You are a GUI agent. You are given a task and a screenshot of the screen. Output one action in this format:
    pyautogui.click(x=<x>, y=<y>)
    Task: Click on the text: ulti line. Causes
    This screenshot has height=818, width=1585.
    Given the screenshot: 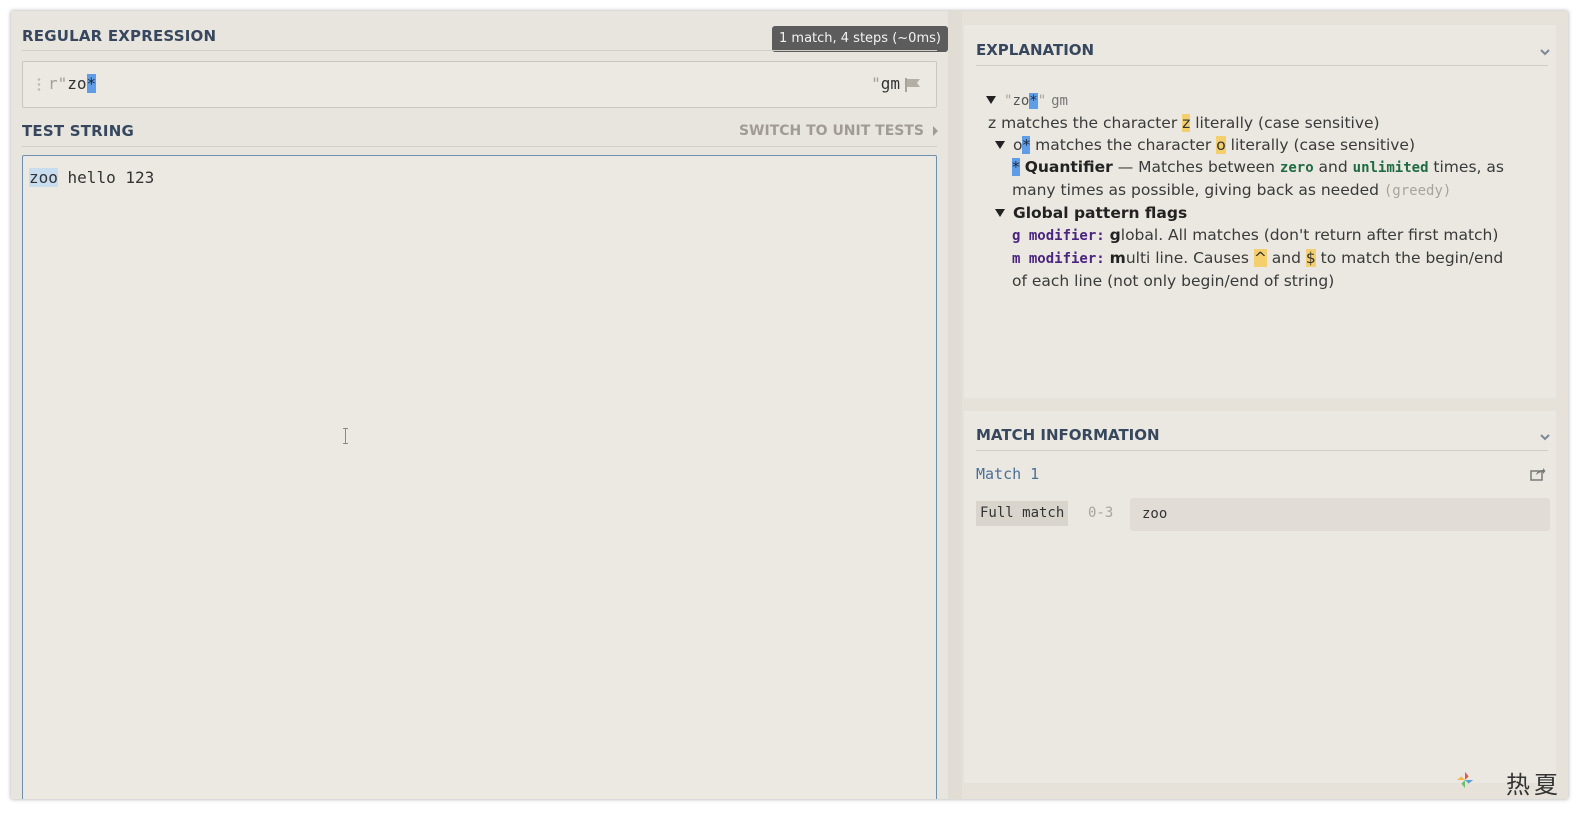 What is the action you would take?
    pyautogui.click(x=1189, y=258)
    